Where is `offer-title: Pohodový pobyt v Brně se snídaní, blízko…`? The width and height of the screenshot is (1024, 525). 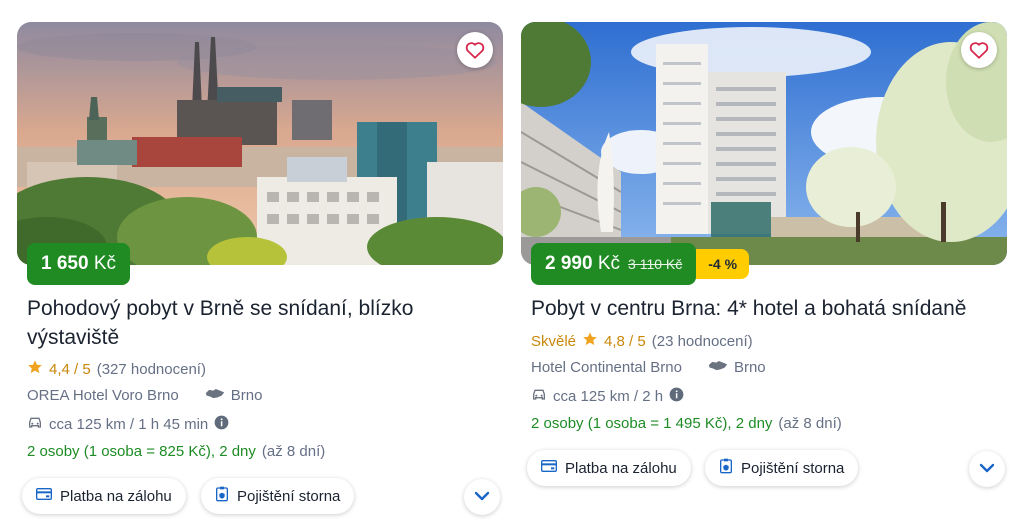 offer-title: Pohodový pobyt v Brně se snídaní, blízko… is located at coordinates (257, 323).